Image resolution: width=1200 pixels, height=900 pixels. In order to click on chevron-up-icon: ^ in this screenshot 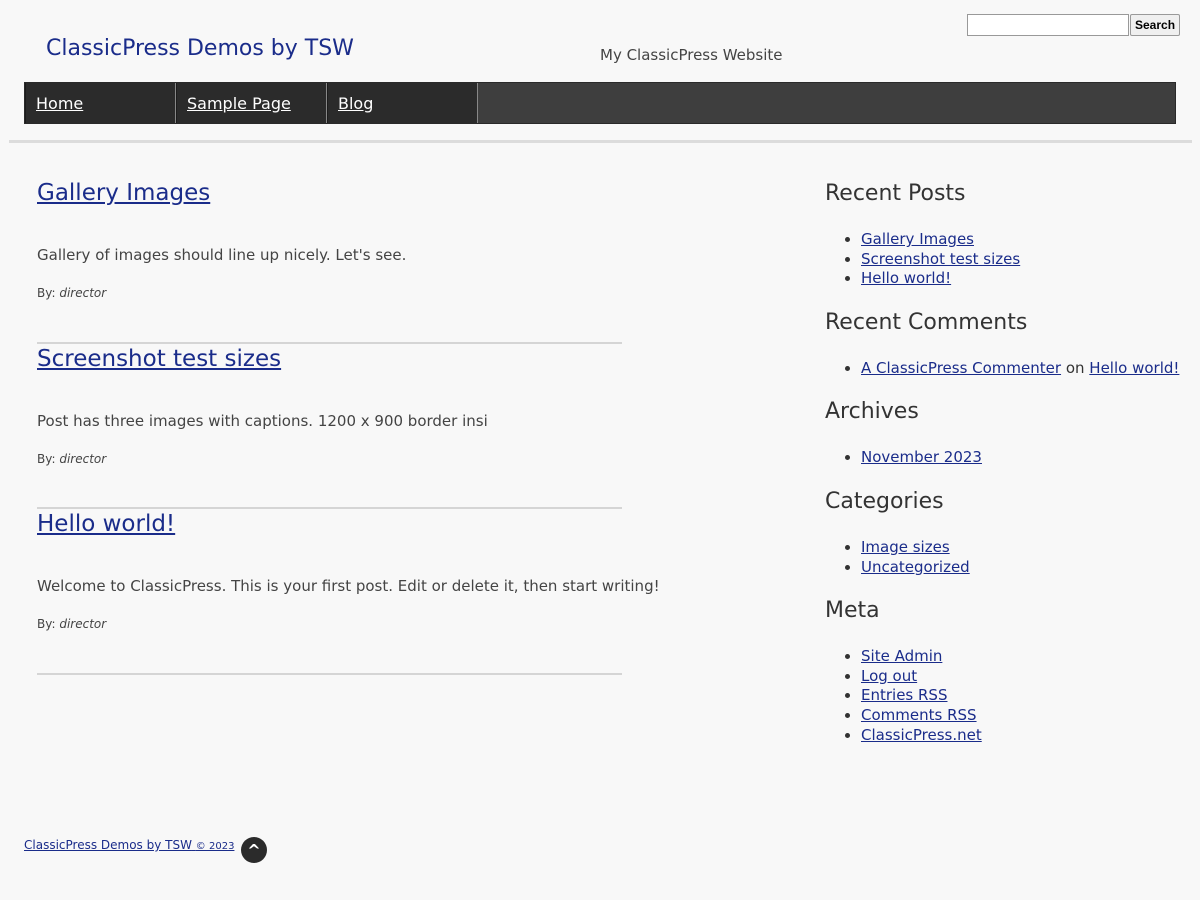, I will do `click(254, 850)`.